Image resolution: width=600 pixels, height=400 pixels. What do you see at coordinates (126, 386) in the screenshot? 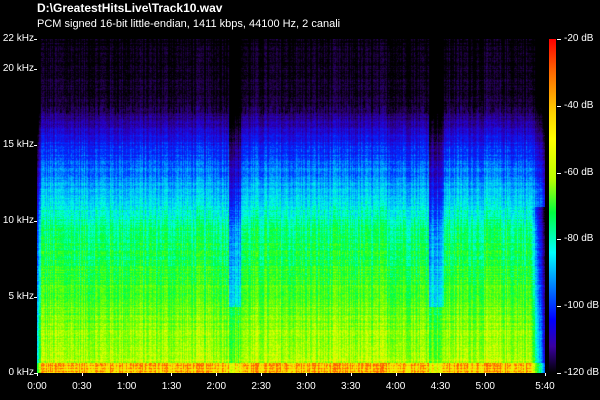
I see `x-tick-label: 1:00` at bounding box center [126, 386].